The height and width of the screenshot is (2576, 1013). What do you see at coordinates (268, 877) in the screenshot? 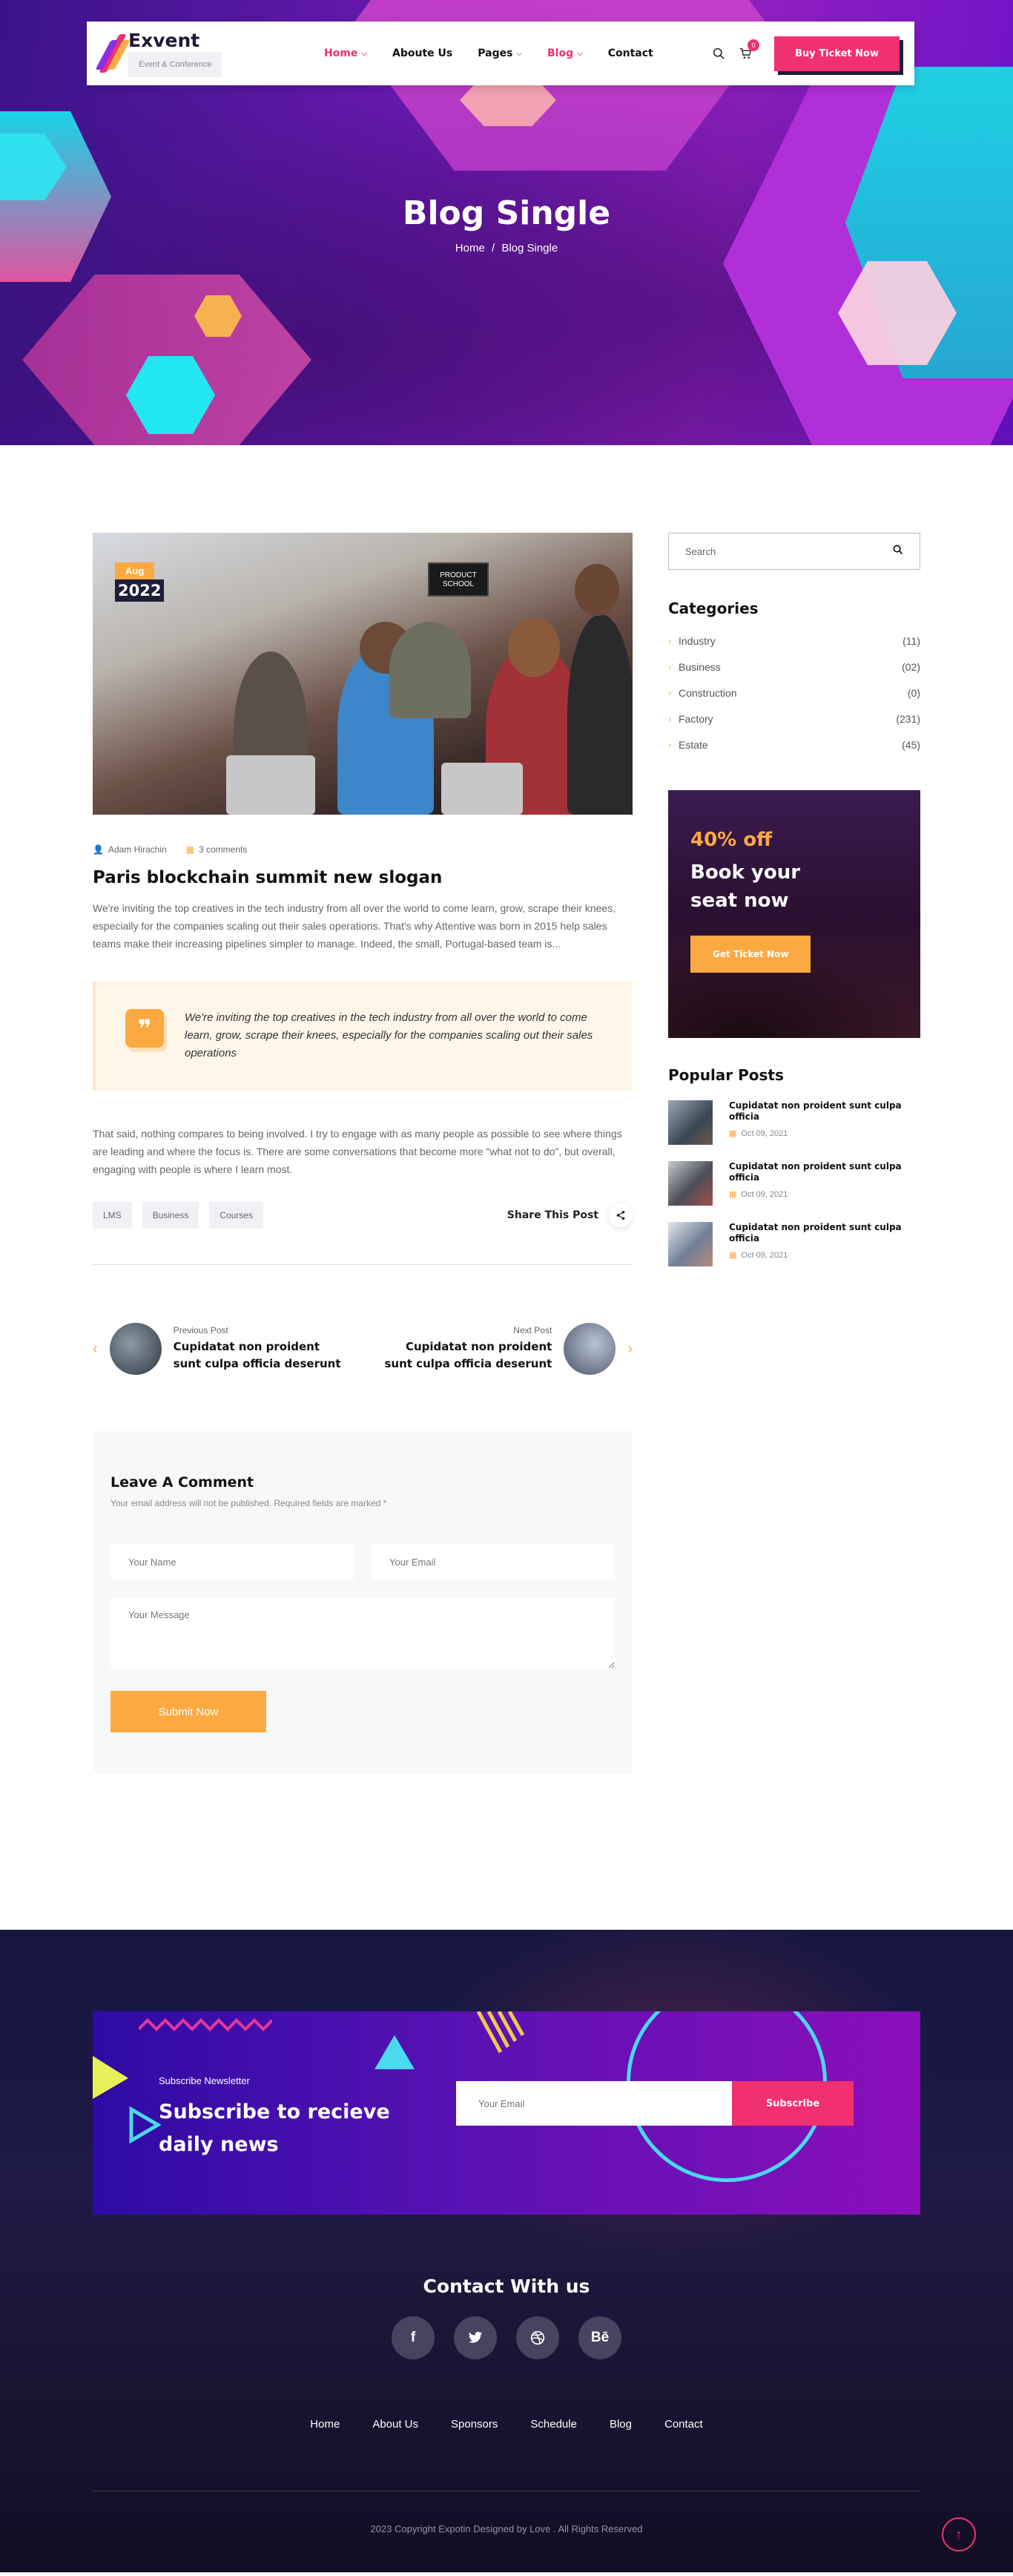
I see `post-title: Paris blockchain summit new slogan` at bounding box center [268, 877].